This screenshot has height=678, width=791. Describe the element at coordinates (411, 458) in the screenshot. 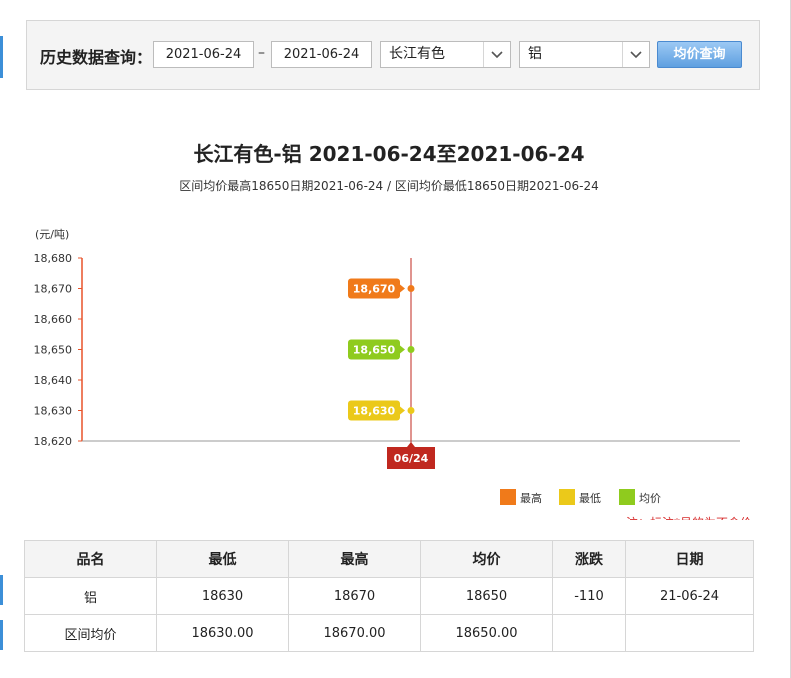

I see `x-tick-label: 06/24` at that location.